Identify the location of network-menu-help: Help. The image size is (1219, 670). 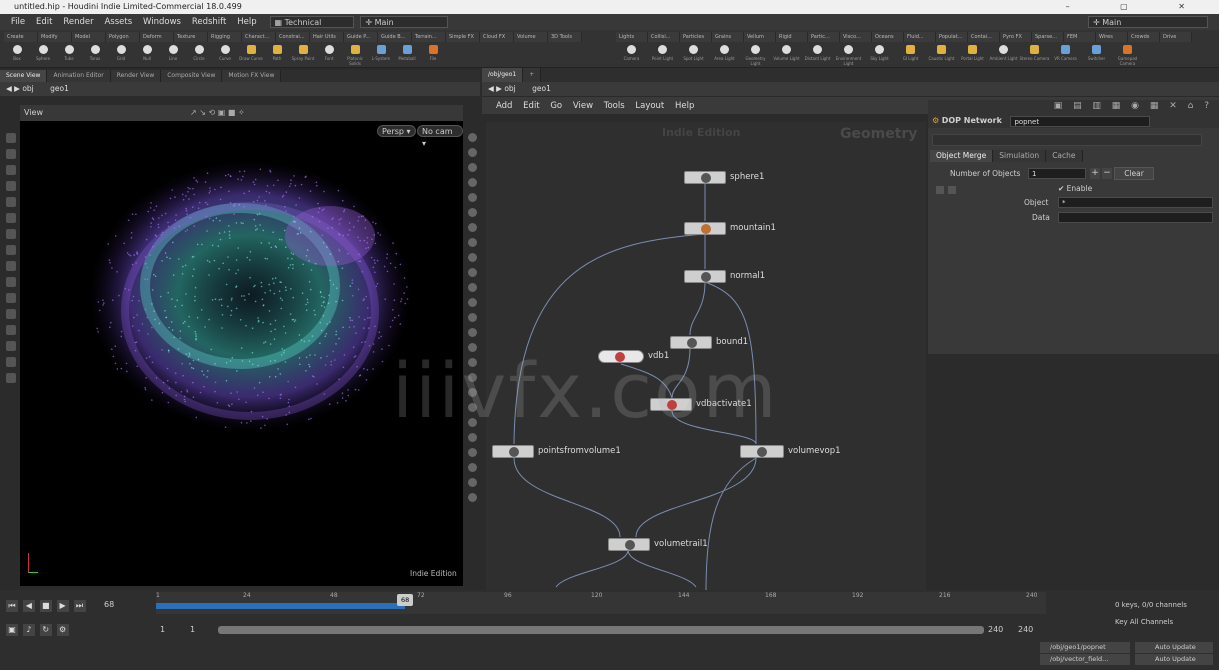
(684, 106).